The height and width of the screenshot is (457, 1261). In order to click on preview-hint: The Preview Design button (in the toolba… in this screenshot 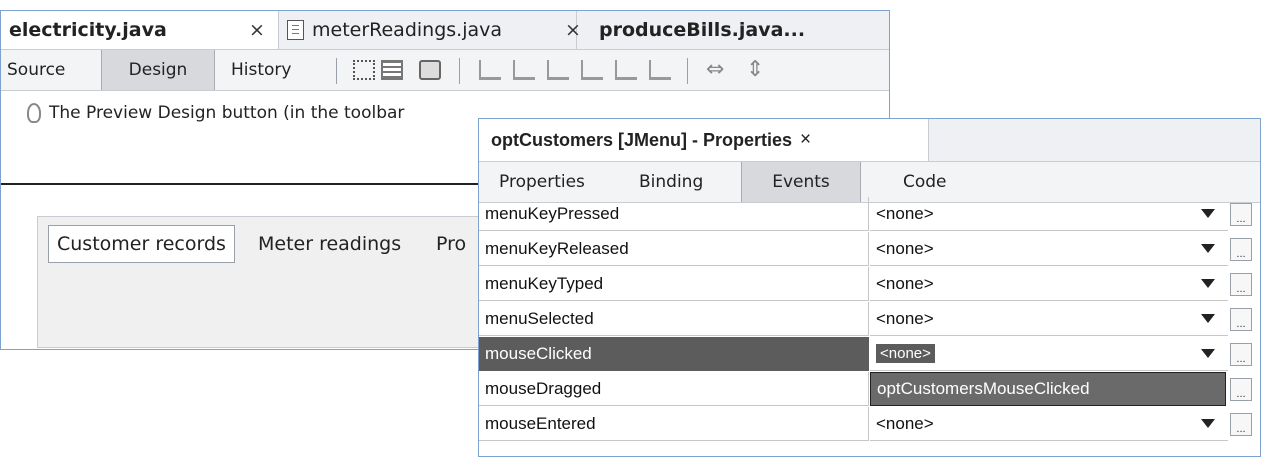, I will do `click(215, 113)`.